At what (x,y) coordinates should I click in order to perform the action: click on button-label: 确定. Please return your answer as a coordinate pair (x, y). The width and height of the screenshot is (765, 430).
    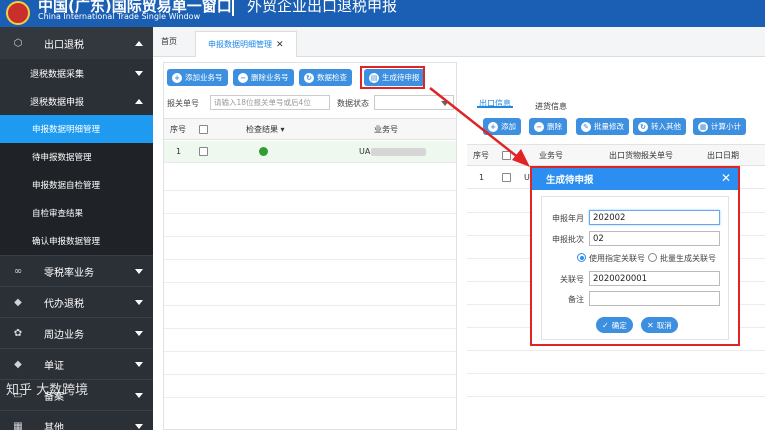
    Looking at the image, I should click on (619, 325).